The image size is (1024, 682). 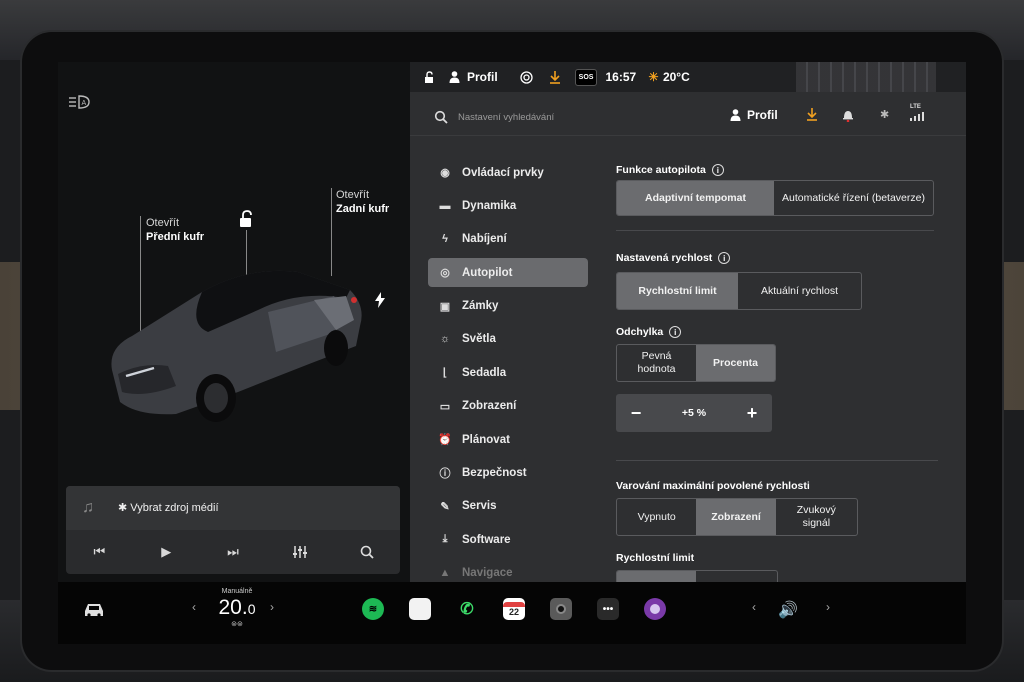 I want to click on menu-item-label: Plánovat, so click(x=486, y=439).